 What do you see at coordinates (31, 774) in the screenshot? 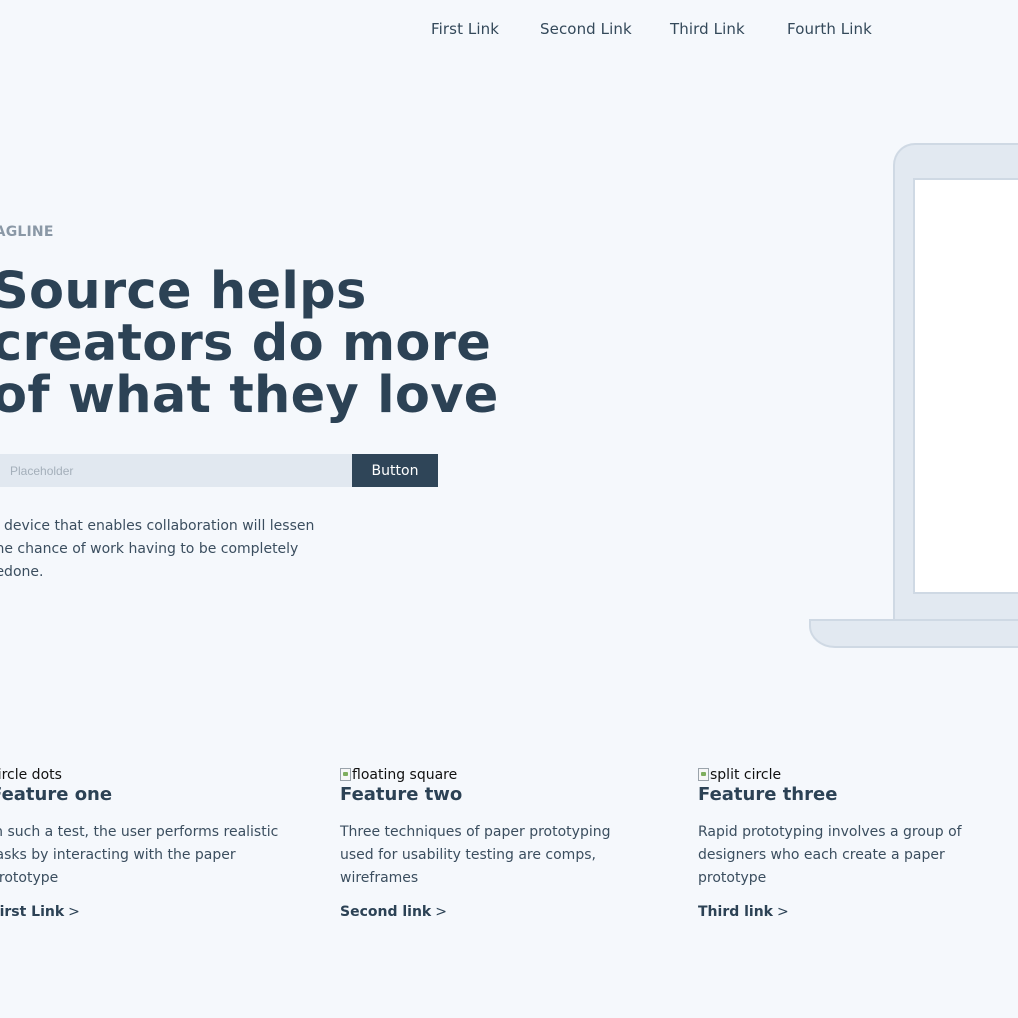
I see `feature-image-alt: circle dots` at bounding box center [31, 774].